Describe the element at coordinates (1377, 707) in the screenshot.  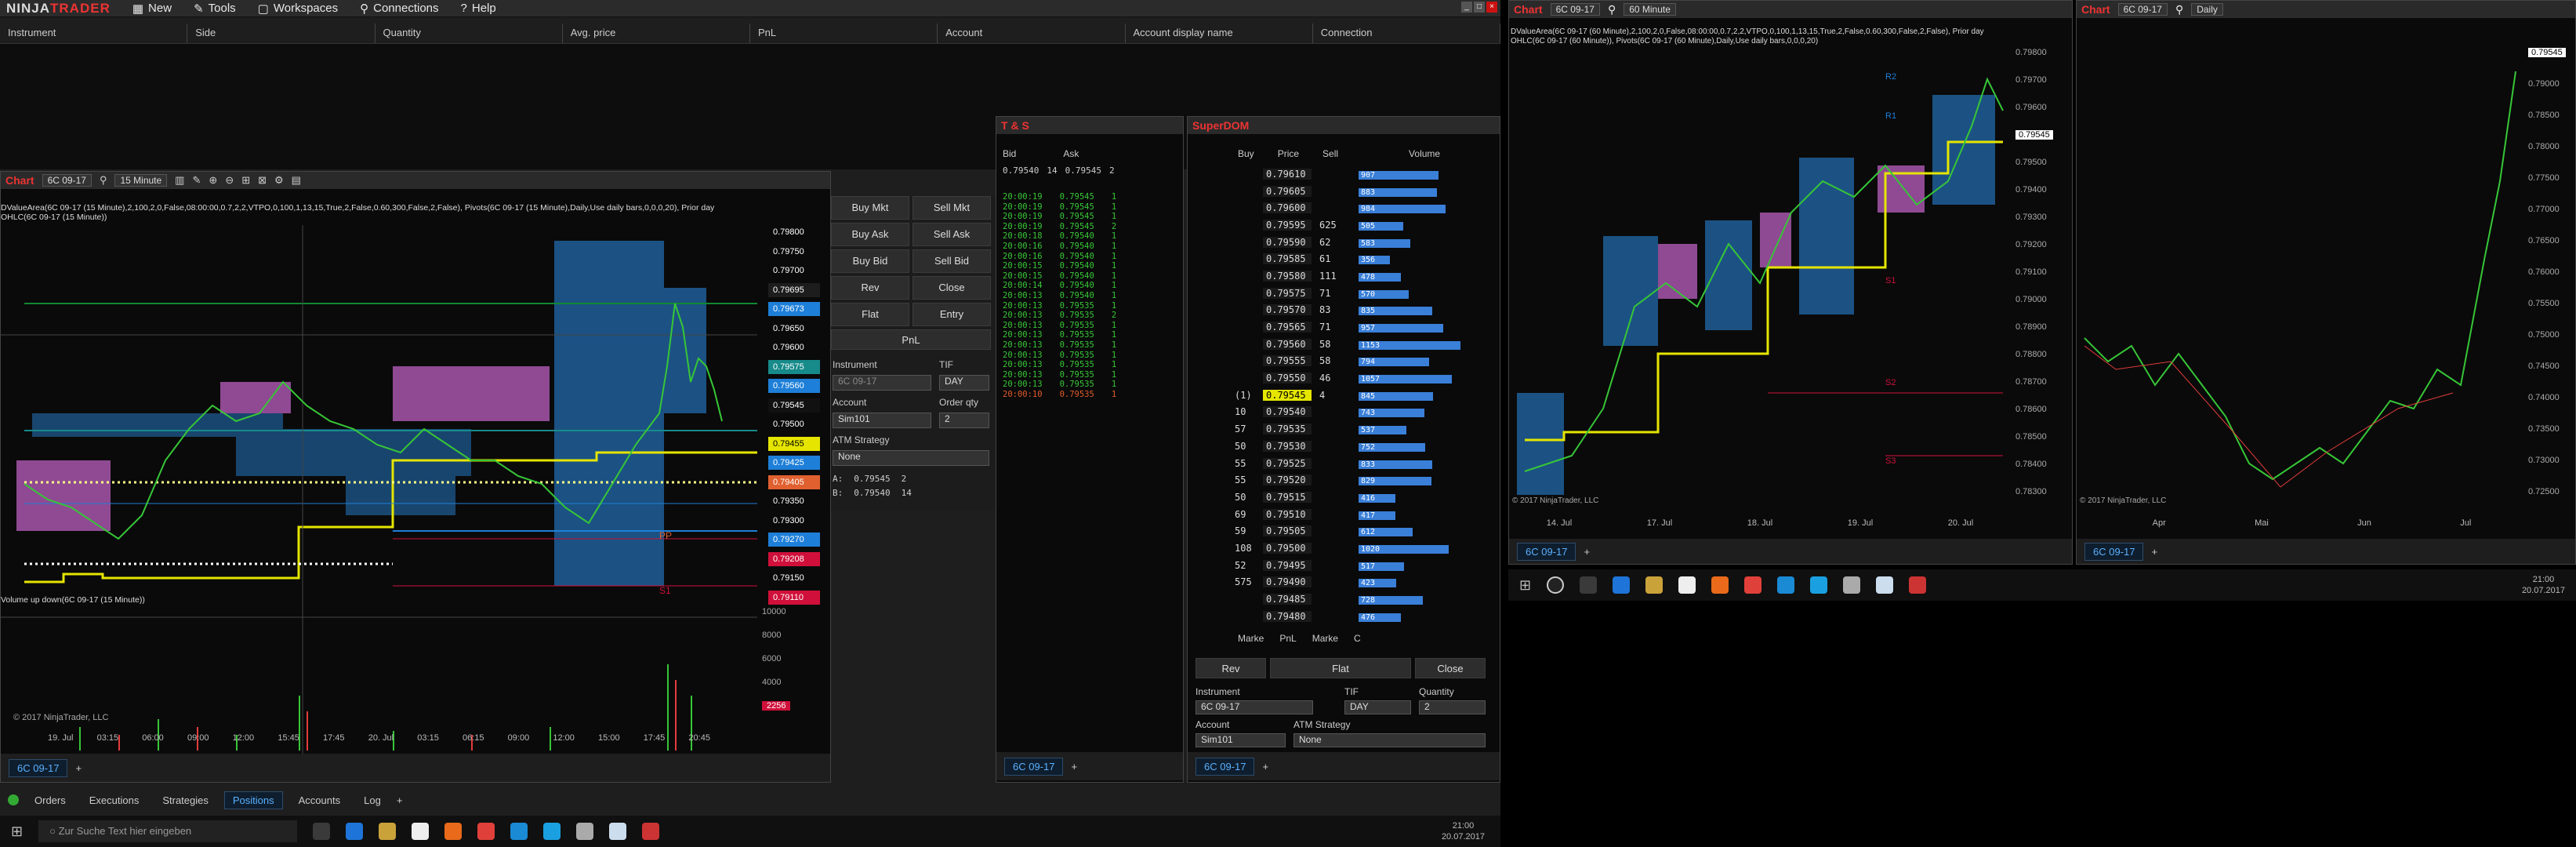
I see `dom-tif-selector: DAY` at that location.